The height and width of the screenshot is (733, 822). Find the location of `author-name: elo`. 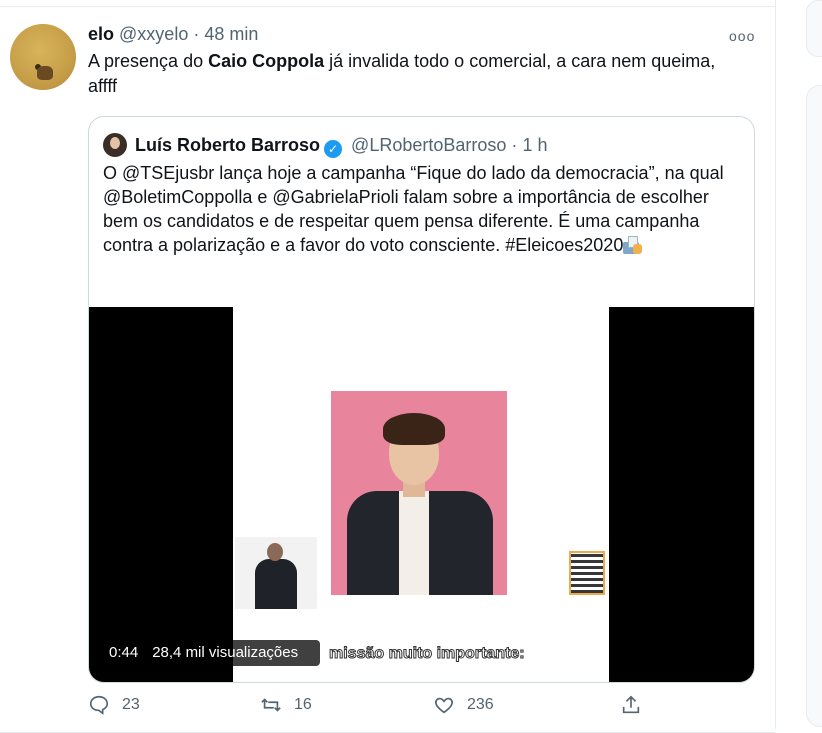

author-name: elo is located at coordinates (101, 34).